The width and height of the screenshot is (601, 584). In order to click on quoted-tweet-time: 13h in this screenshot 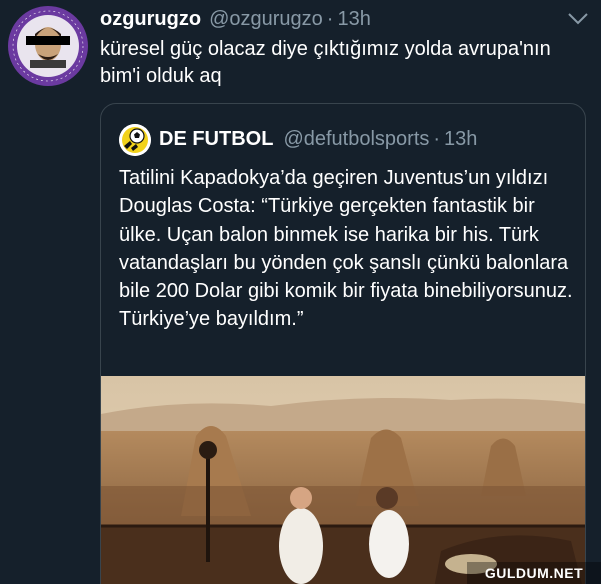, I will do `click(460, 139)`.